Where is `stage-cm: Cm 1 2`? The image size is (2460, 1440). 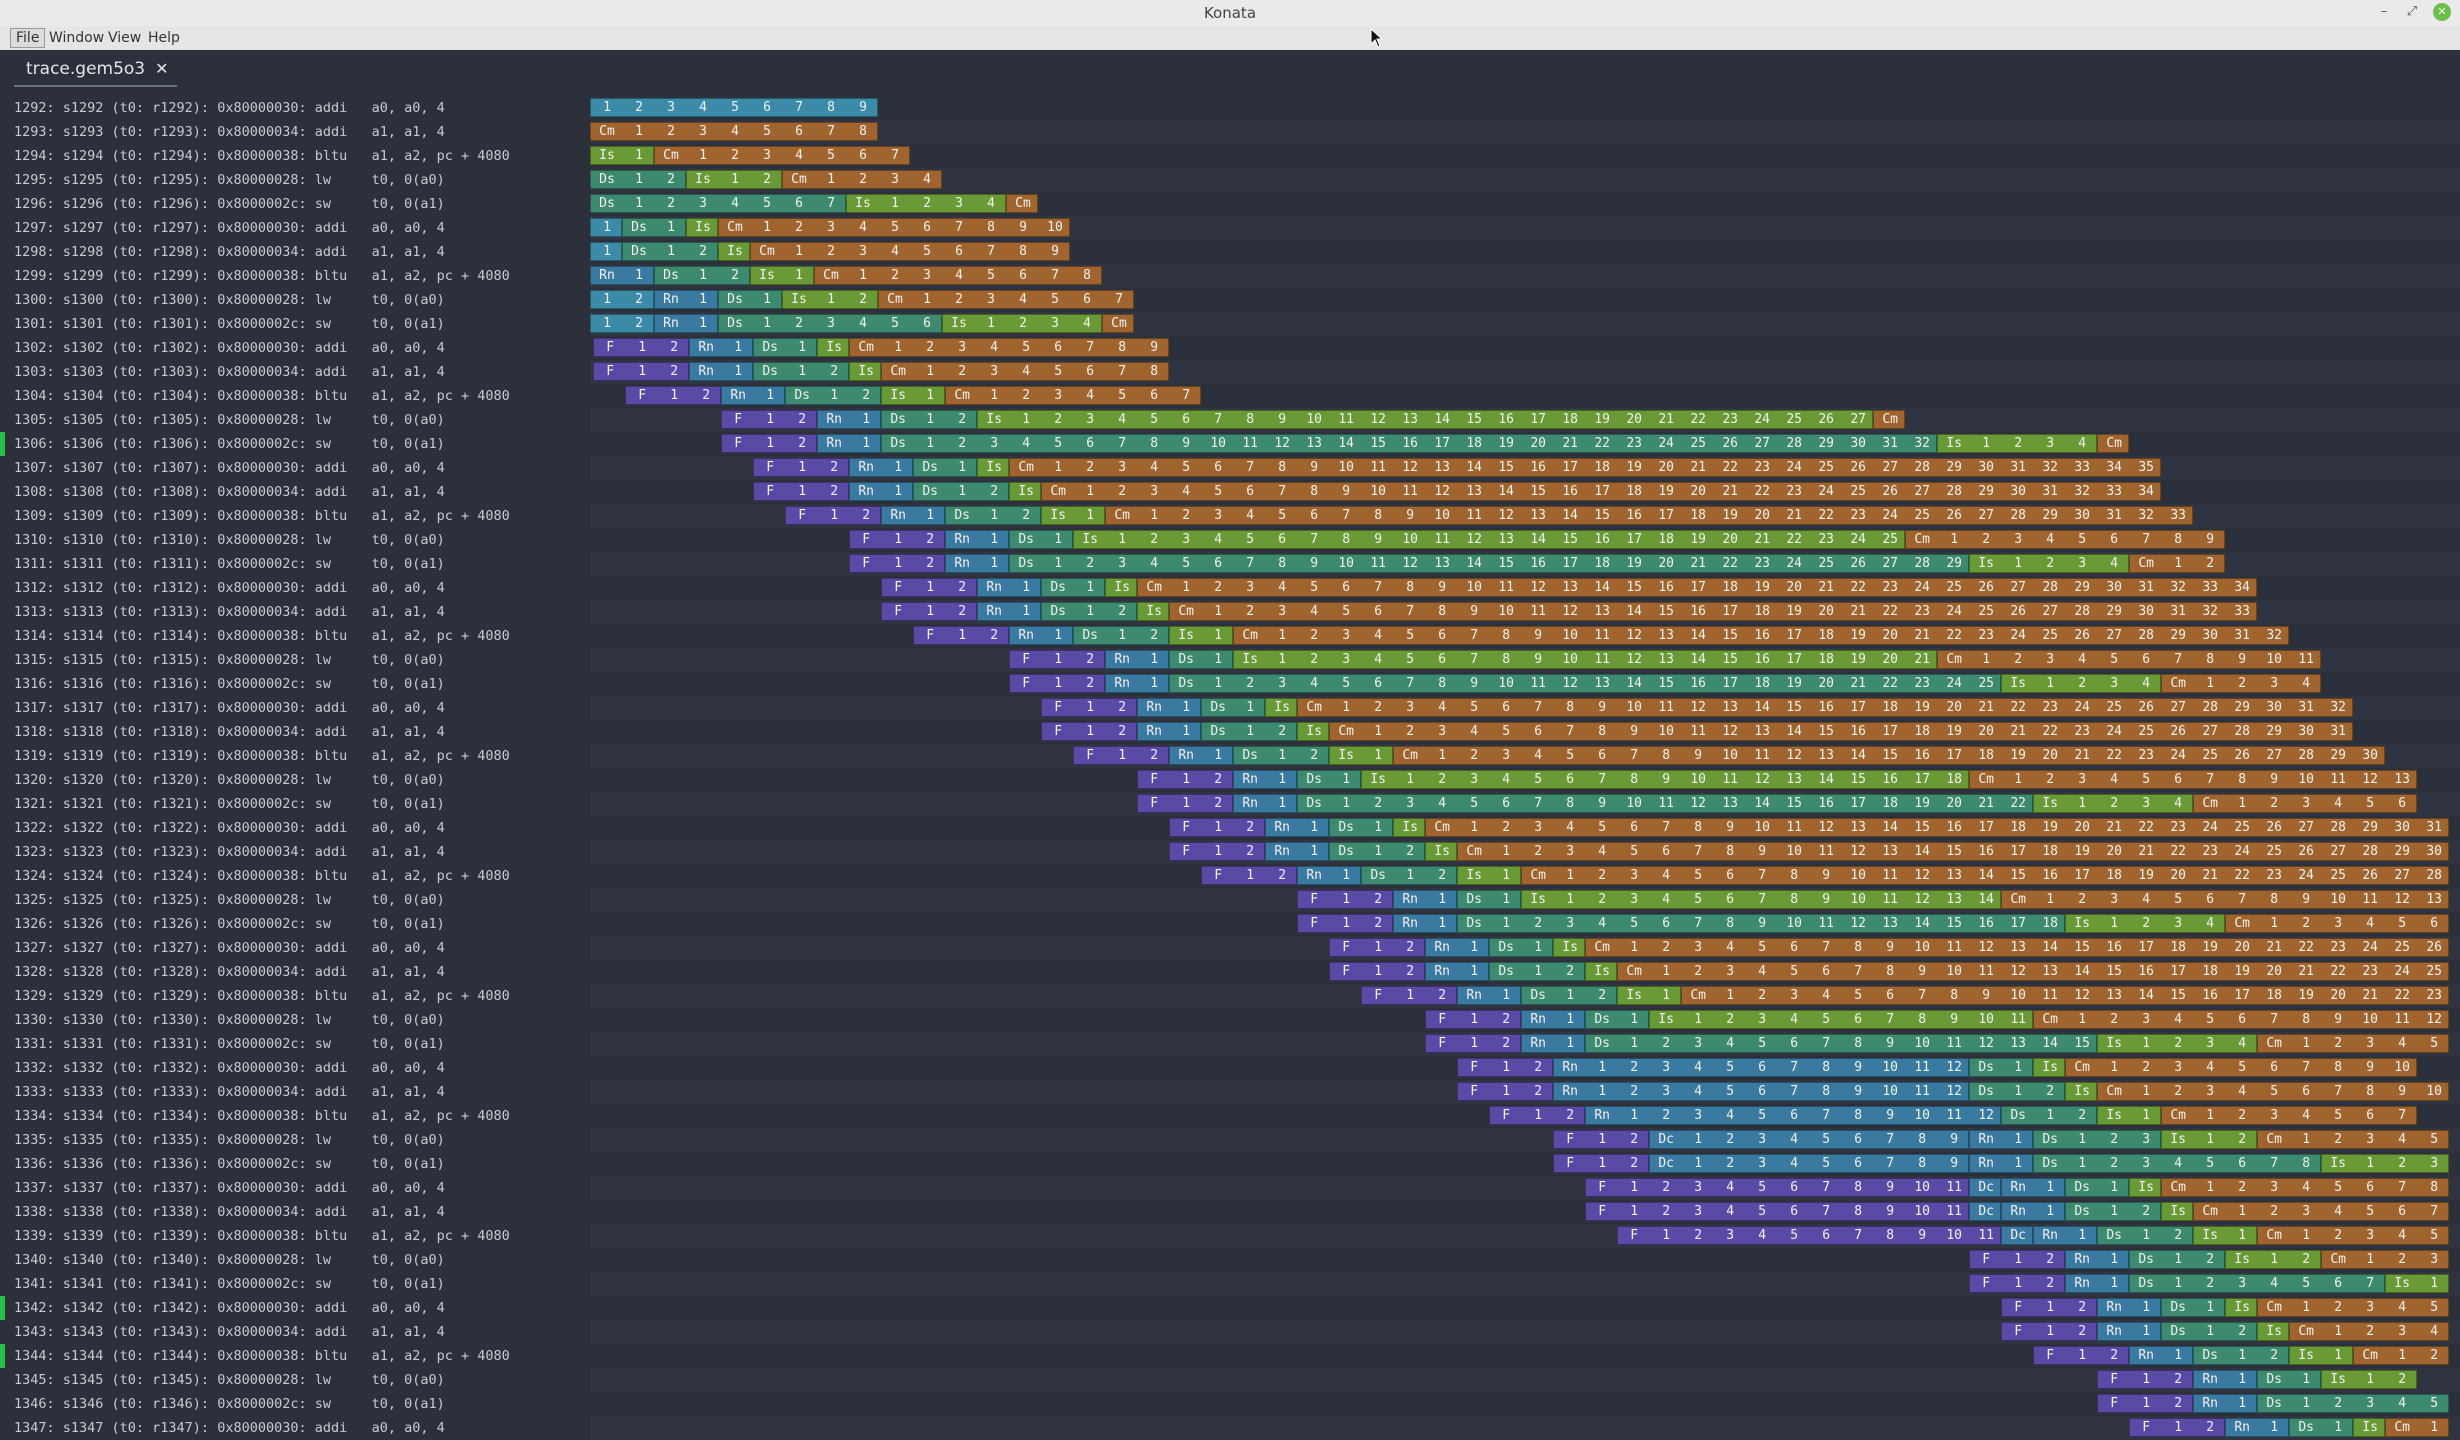
stage-cm: Cm 1 2 is located at coordinates (2177, 563).